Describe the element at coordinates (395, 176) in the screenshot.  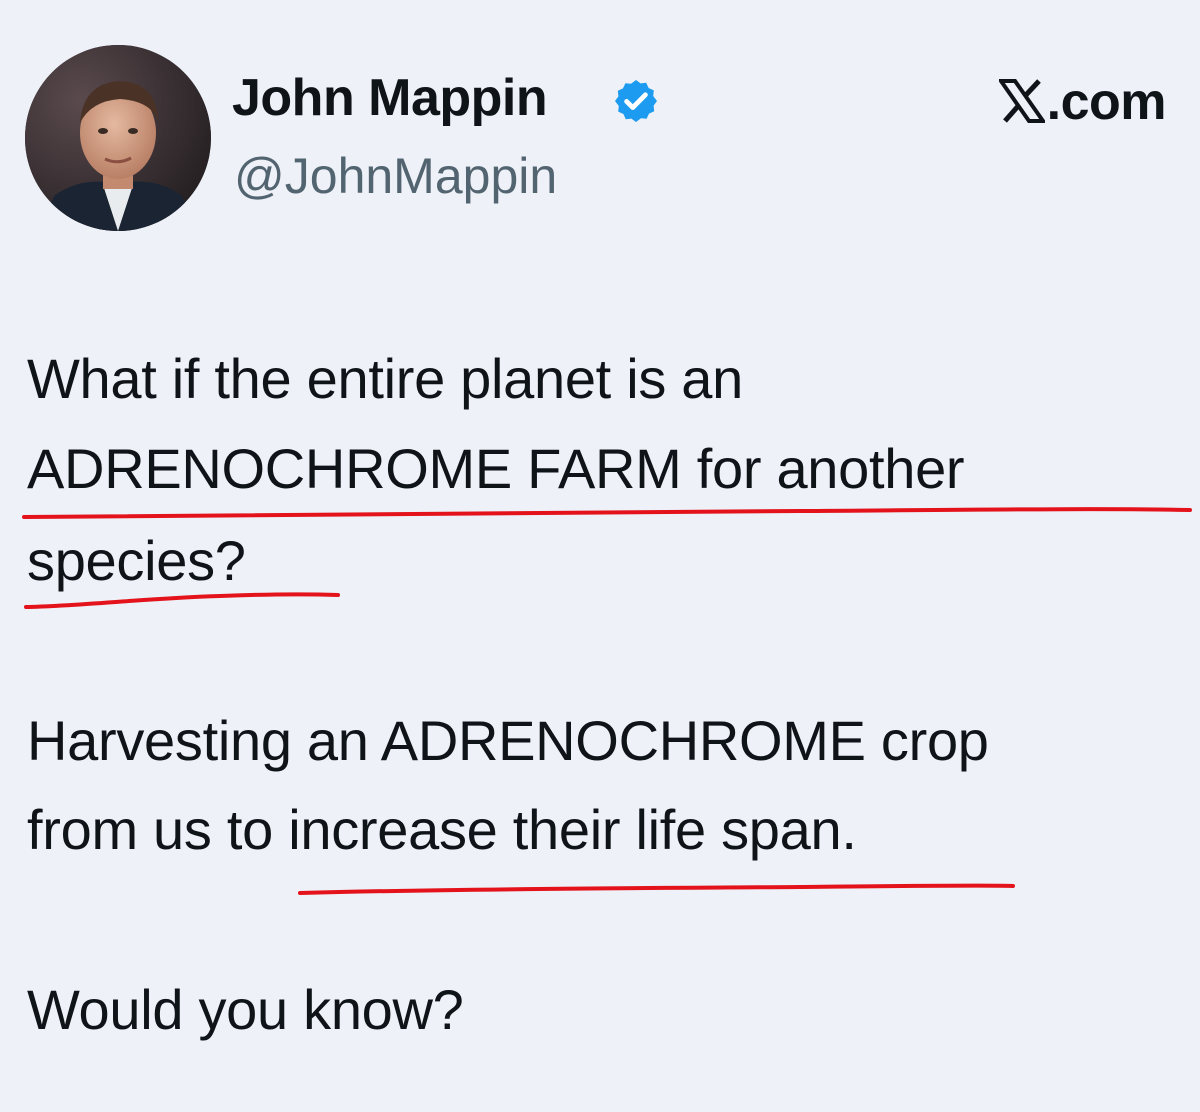
I see `author-handle: @JohnMappin` at that location.